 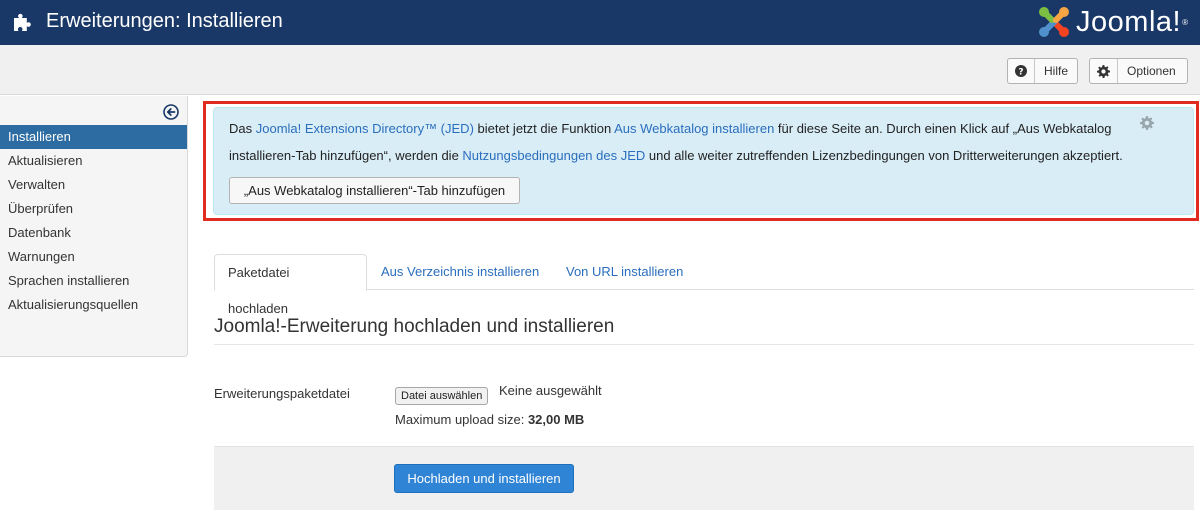 I want to click on divider, so click(x=704, y=344).